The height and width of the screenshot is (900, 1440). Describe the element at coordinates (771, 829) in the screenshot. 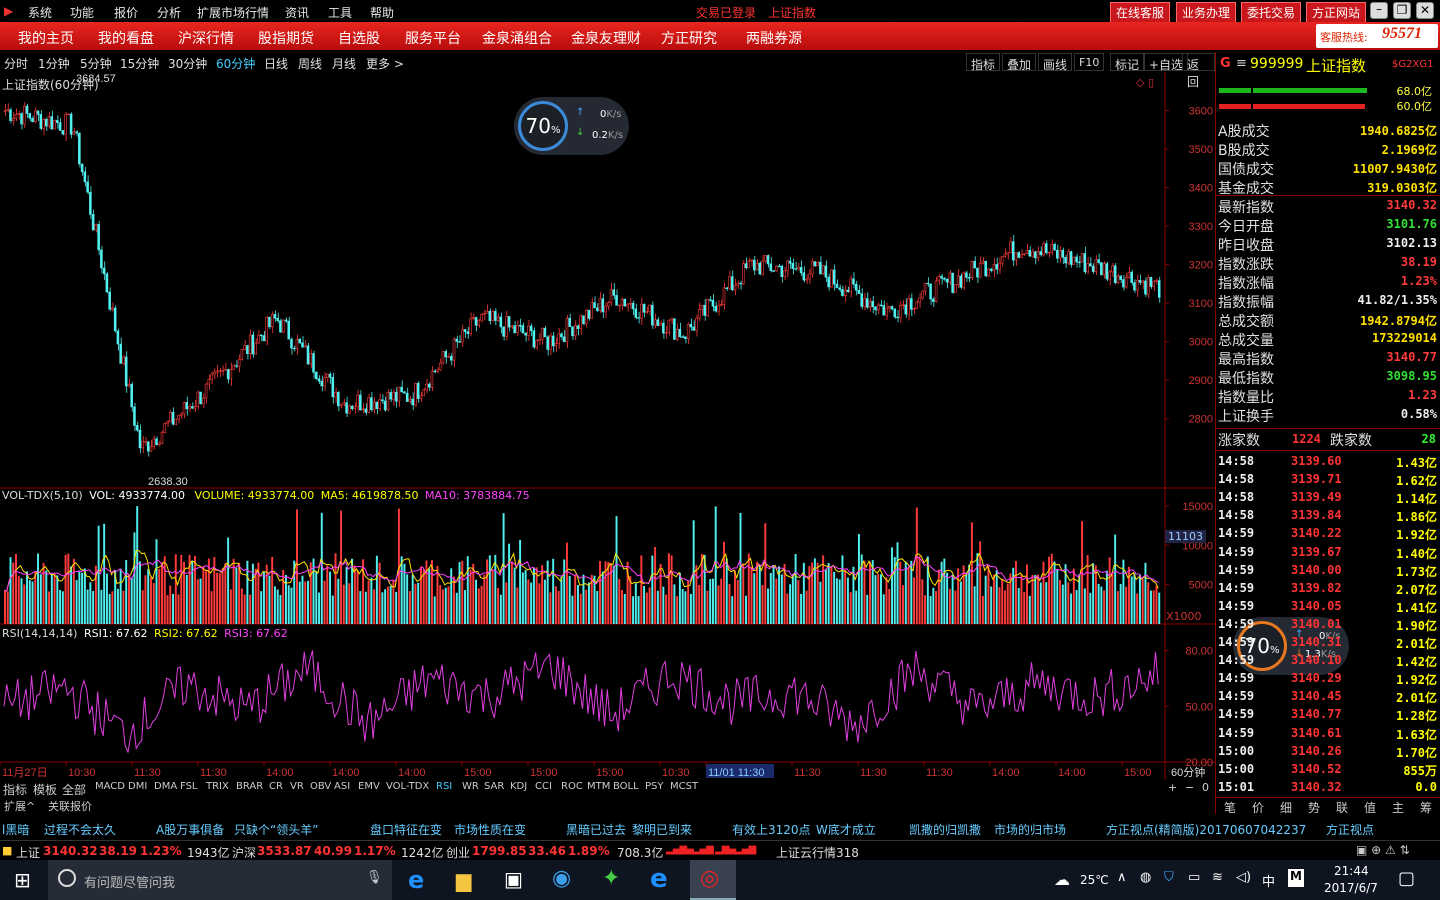

I see `ticker-item: 有效上3120点` at that location.